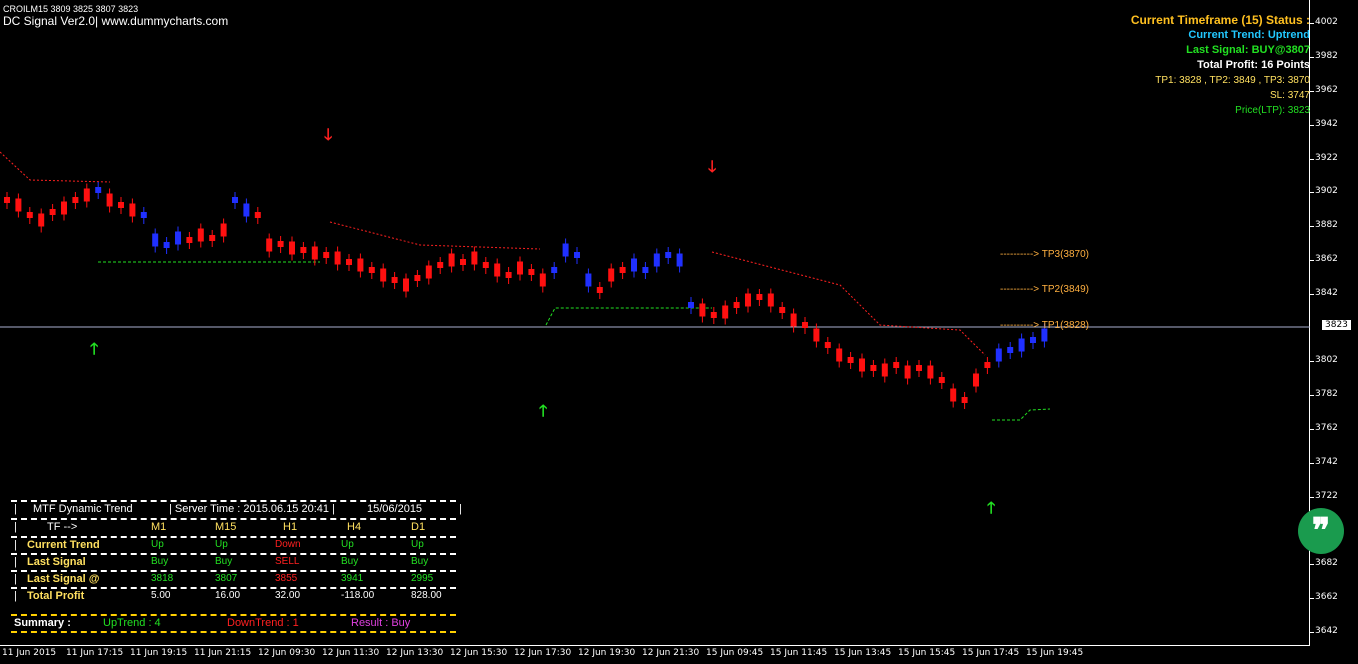  What do you see at coordinates (1336, 325) in the screenshot?
I see `current-price-tag: 3823` at bounding box center [1336, 325].